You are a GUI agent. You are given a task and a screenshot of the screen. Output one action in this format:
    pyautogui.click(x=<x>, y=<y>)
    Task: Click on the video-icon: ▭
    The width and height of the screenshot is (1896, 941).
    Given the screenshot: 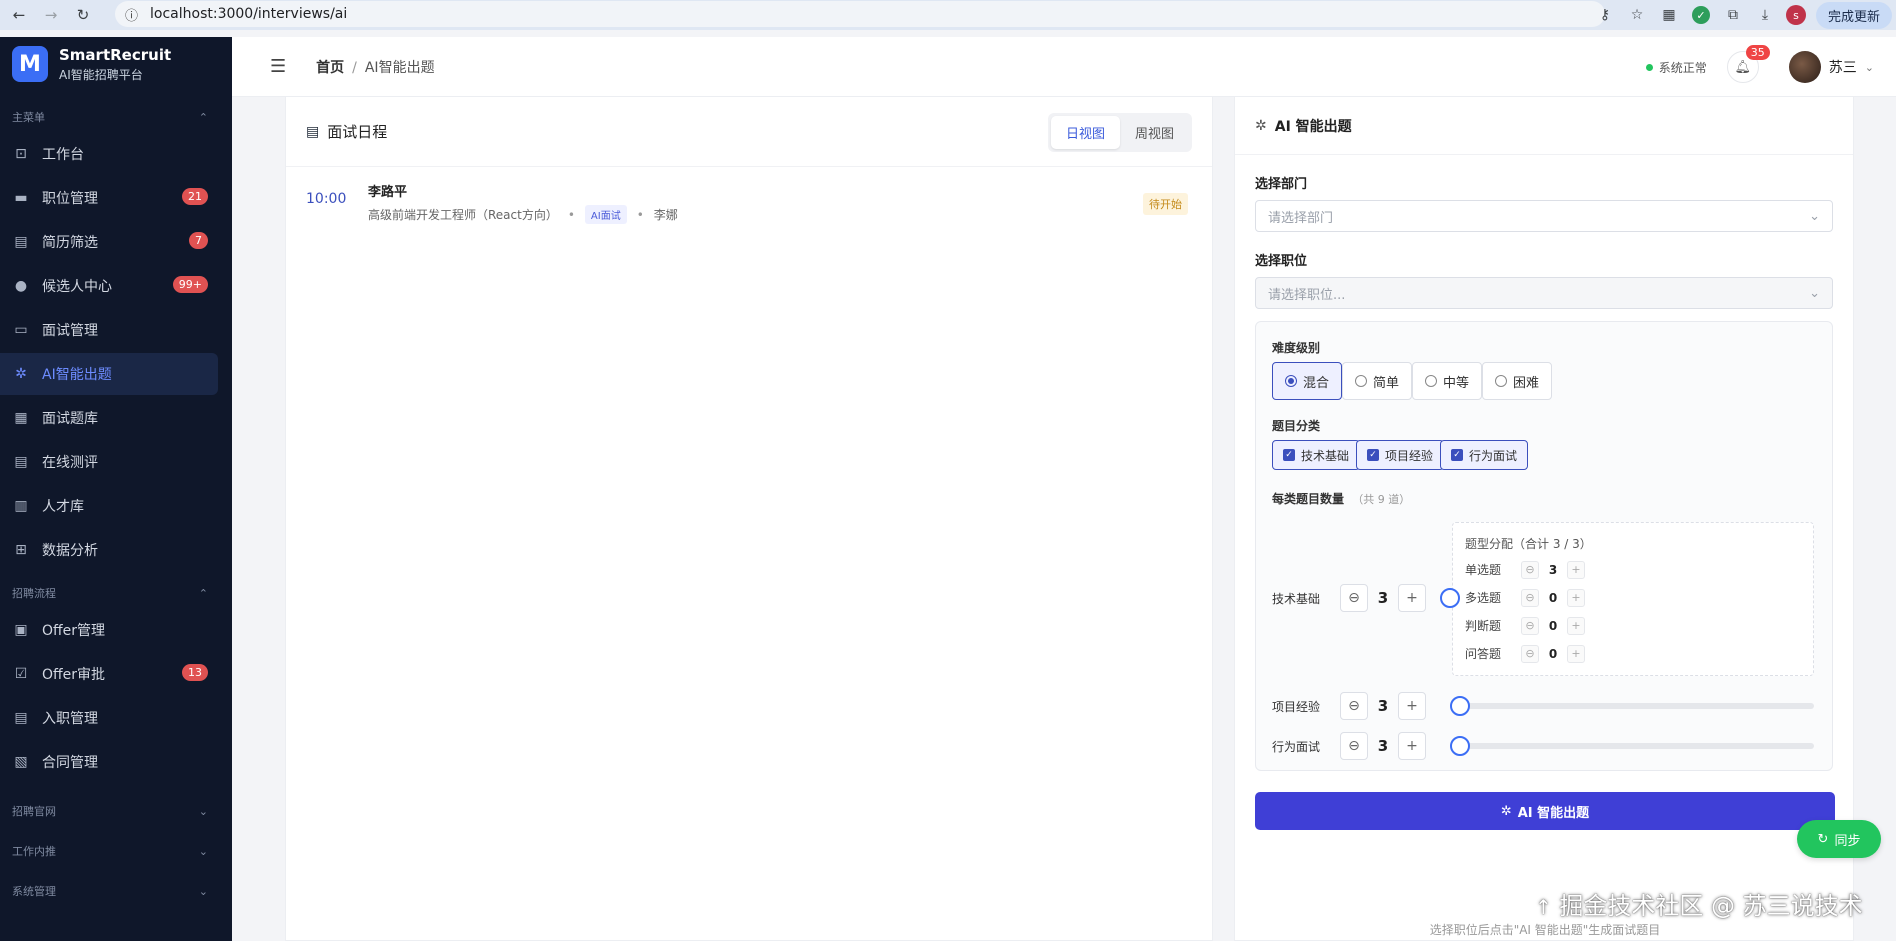 What is the action you would take?
    pyautogui.click(x=21, y=330)
    